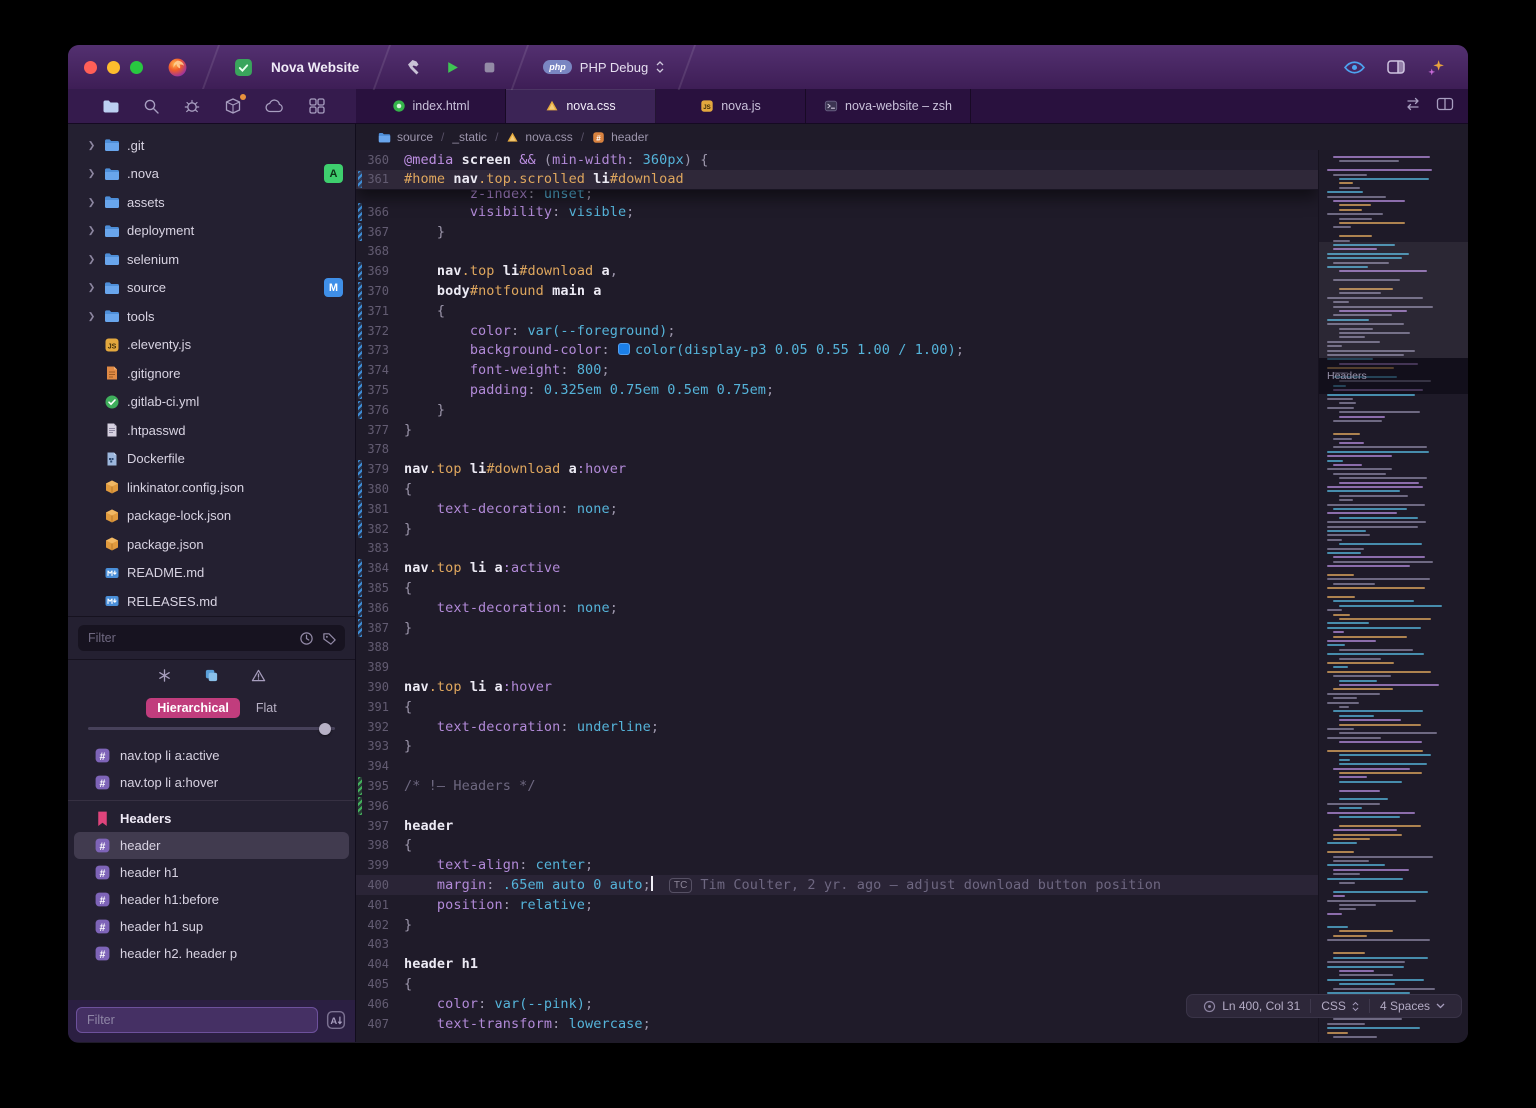  I want to click on symbol-item: # header, so click(211, 845).